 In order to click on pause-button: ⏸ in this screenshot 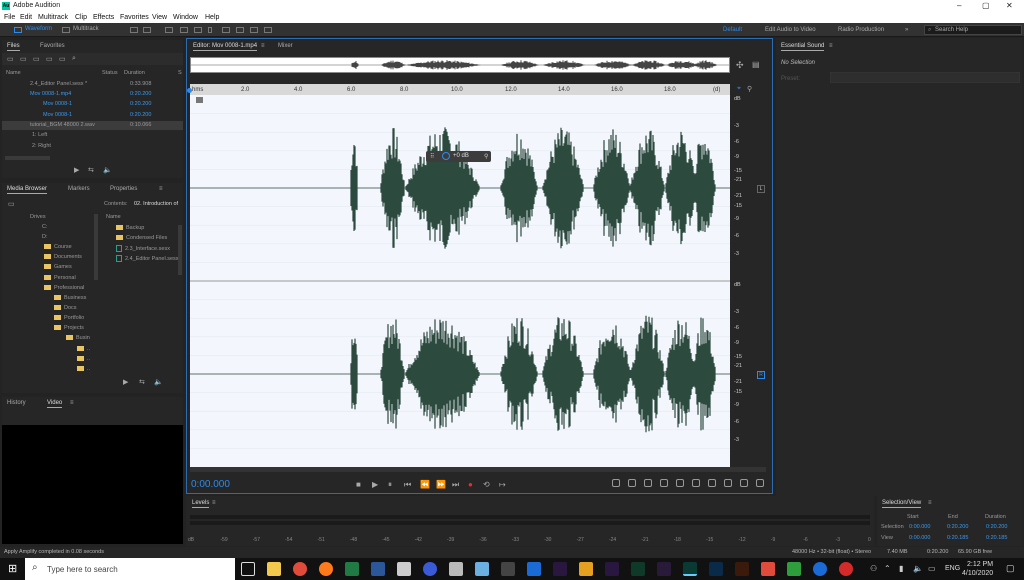, I will do `click(390, 485)`.